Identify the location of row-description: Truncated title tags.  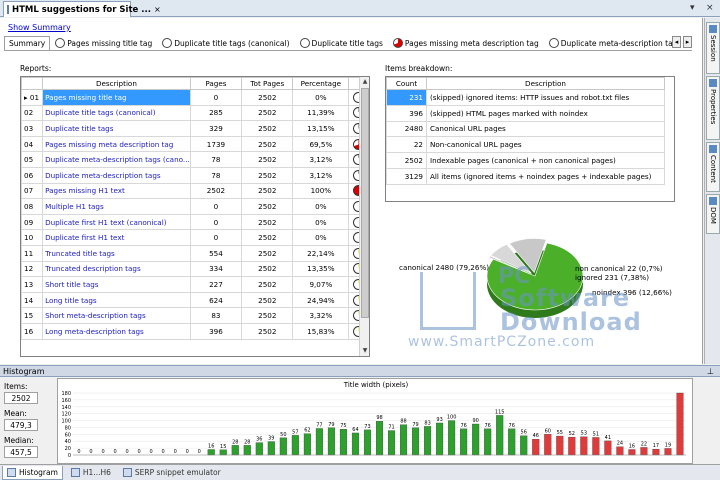
(116, 253).